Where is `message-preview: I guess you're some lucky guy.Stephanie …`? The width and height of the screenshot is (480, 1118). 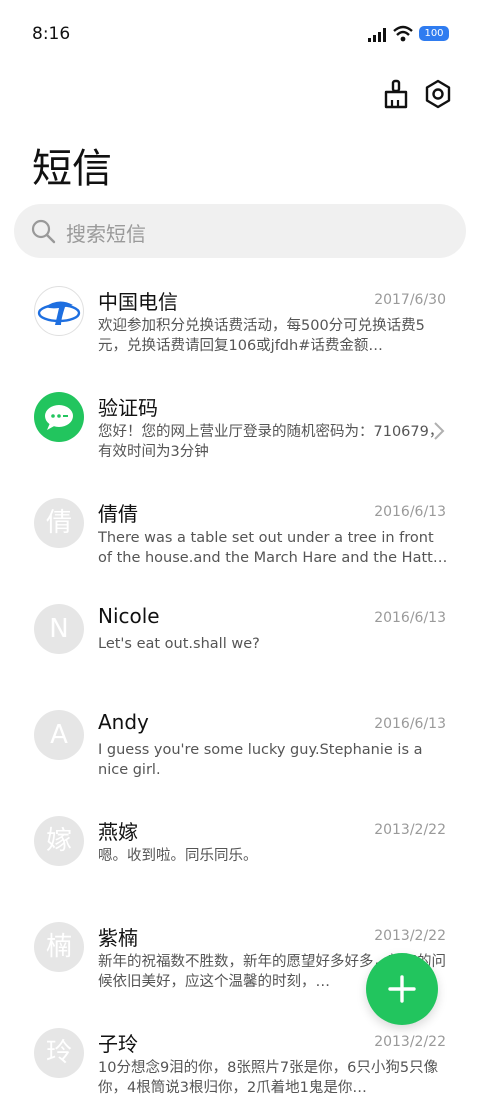
message-preview: I guess you're some lucky guy.Stephanie … is located at coordinates (260, 760).